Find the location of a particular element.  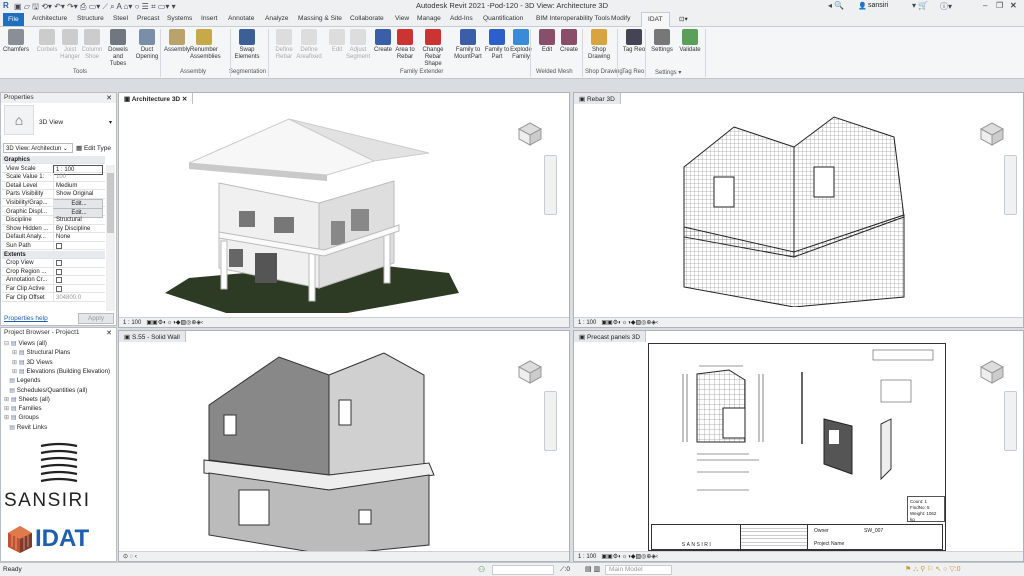

ribbon-button-validate: Validate is located at coordinates (690, 41).